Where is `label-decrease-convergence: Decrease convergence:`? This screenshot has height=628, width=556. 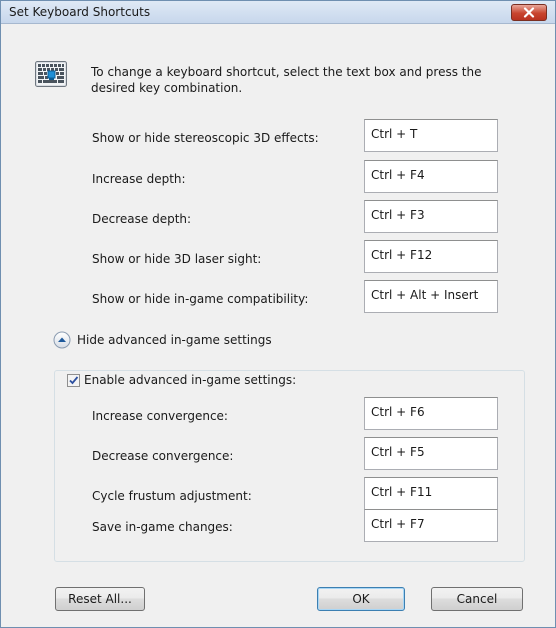 label-decrease-convergence: Decrease convergence: is located at coordinates (163, 456).